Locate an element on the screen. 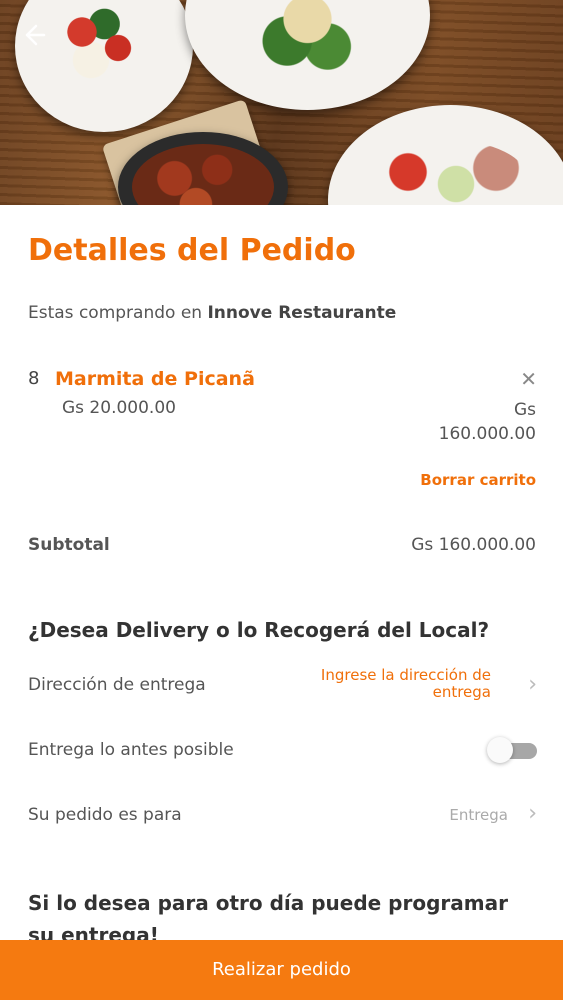 The width and height of the screenshot is (563, 1000). buying-prefix: Estas comprando en is located at coordinates (115, 313).